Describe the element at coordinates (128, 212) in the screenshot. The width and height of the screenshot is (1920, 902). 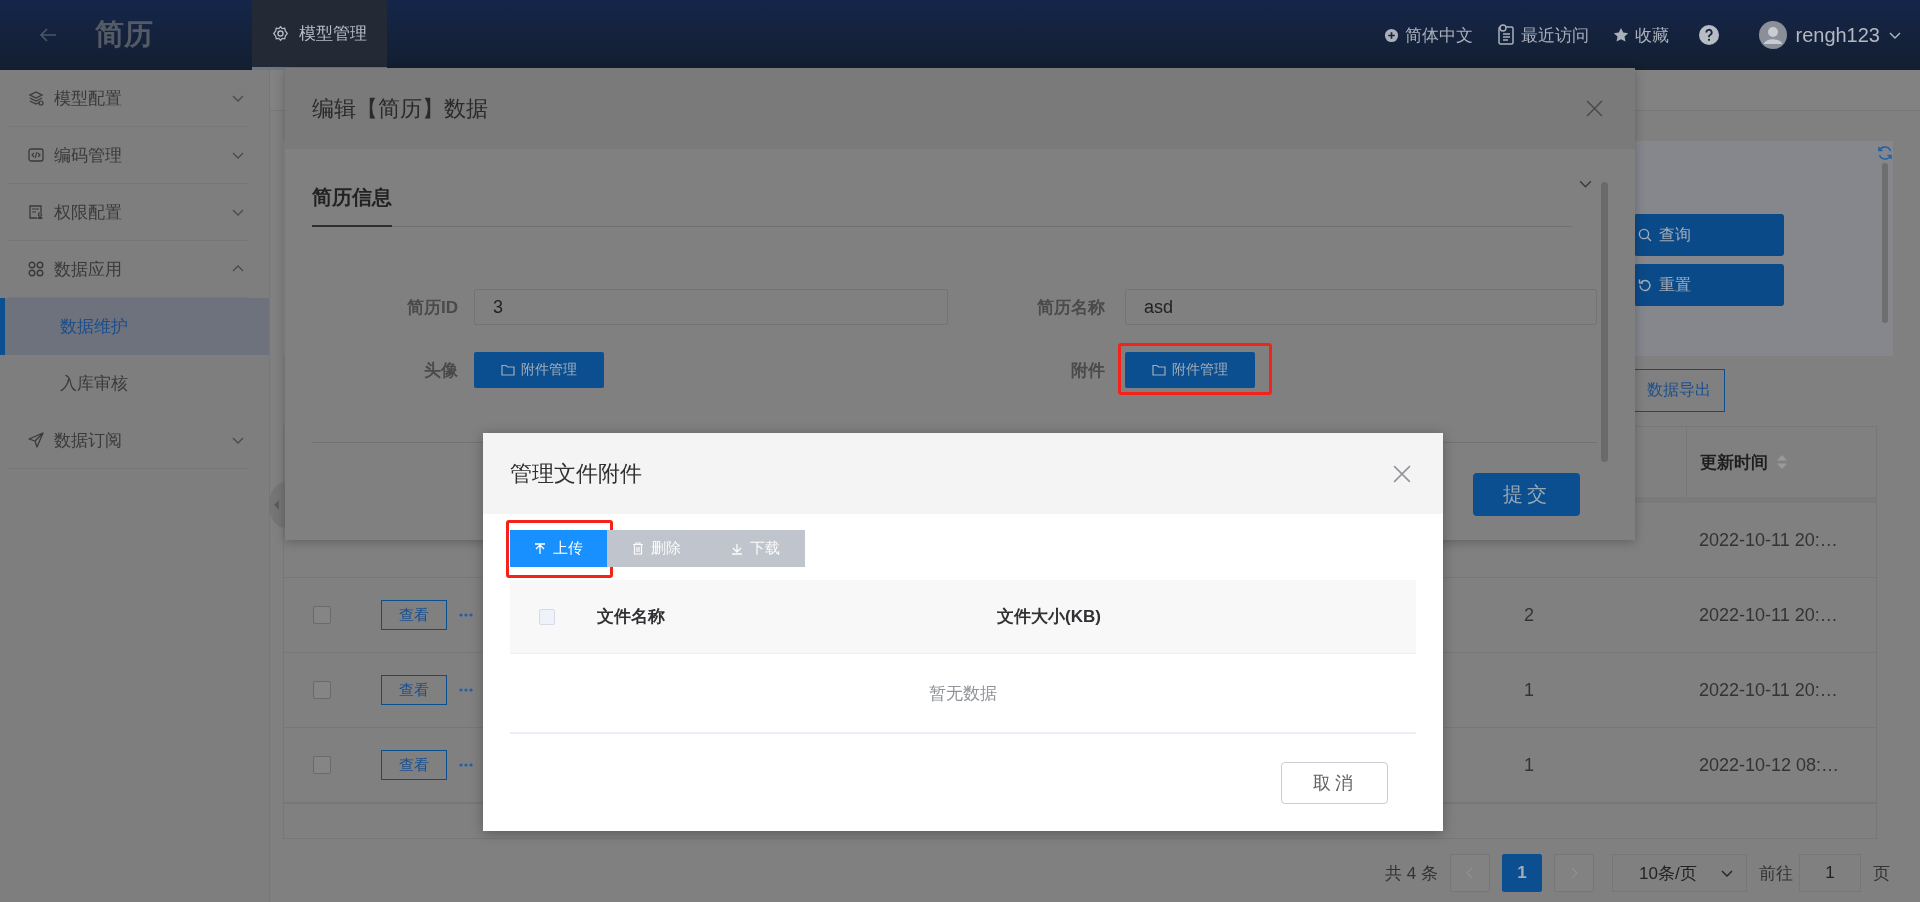
I see `sidebar-item: 权限配置` at that location.